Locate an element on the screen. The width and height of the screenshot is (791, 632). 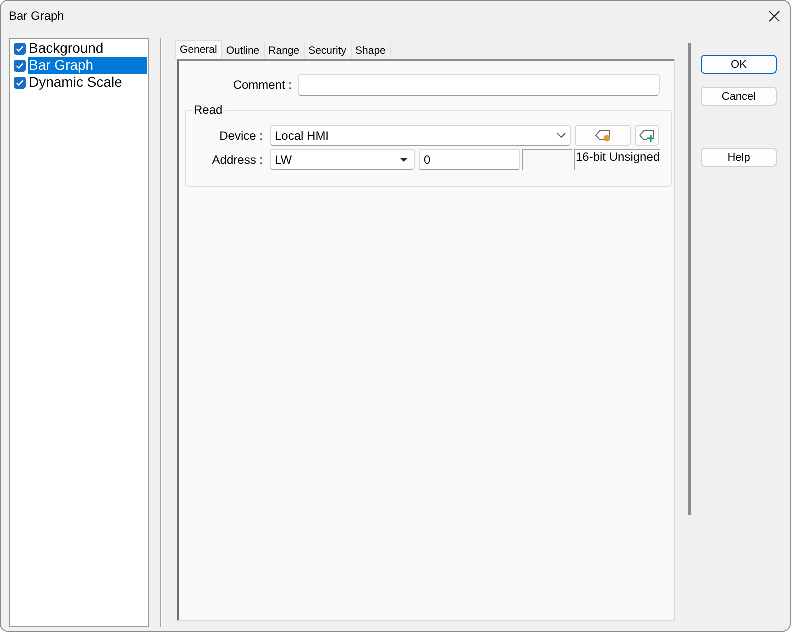
dialog-button: Cancel is located at coordinates (739, 96).